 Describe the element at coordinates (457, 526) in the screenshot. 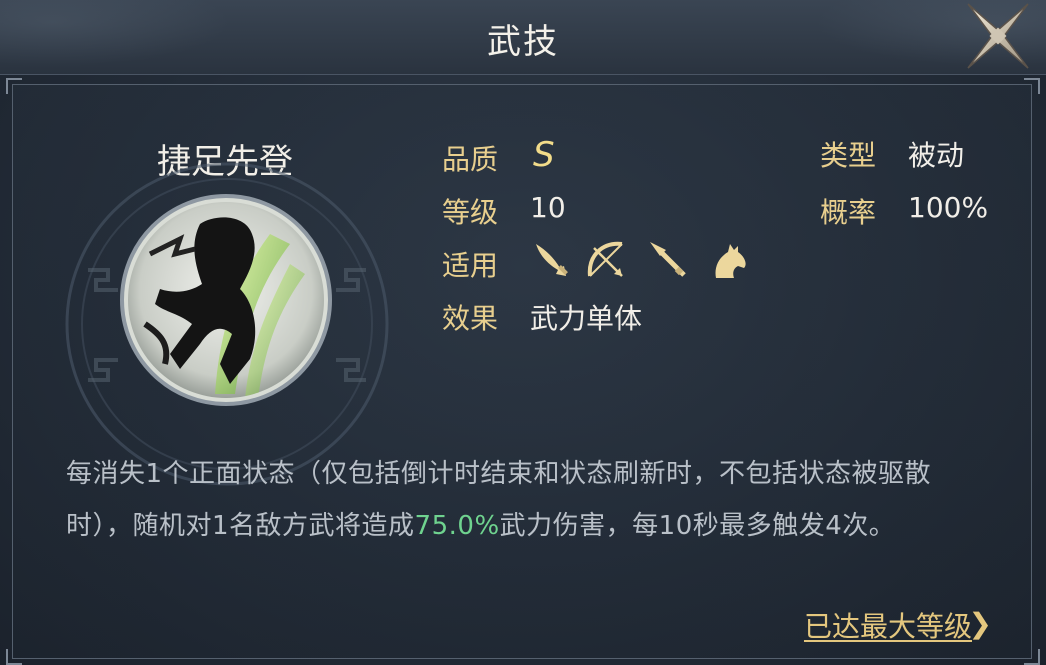

I see `damage-percent: 75.0%` at that location.